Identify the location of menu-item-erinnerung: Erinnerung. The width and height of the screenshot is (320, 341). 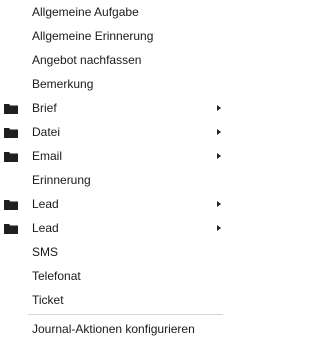
(113, 180).